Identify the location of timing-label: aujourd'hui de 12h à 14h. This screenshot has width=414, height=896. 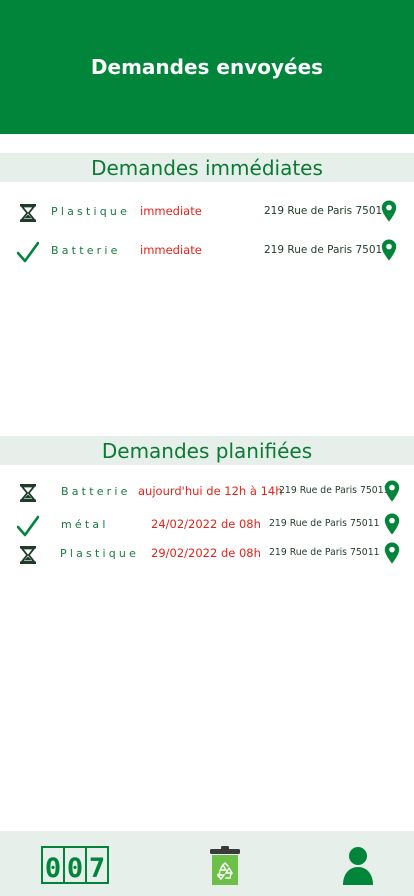
(210, 491).